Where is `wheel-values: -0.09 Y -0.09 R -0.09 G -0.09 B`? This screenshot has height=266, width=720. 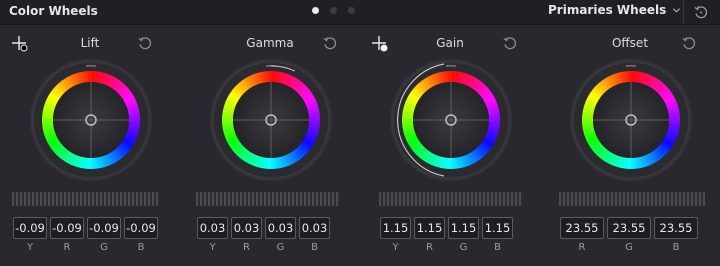 wheel-values: -0.09 Y -0.09 R -0.09 G -0.09 B is located at coordinates (85, 235).